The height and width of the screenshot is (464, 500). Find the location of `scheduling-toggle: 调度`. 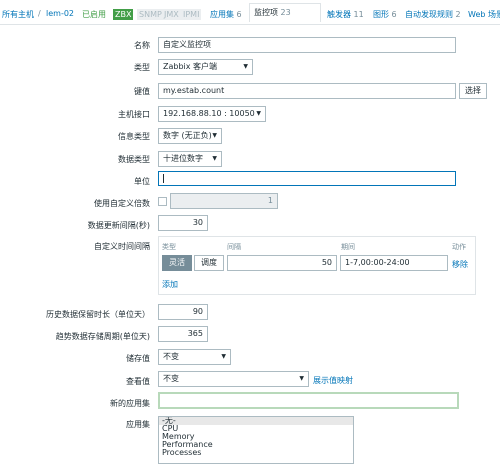

scheduling-toggle: 调度 is located at coordinates (209, 263).